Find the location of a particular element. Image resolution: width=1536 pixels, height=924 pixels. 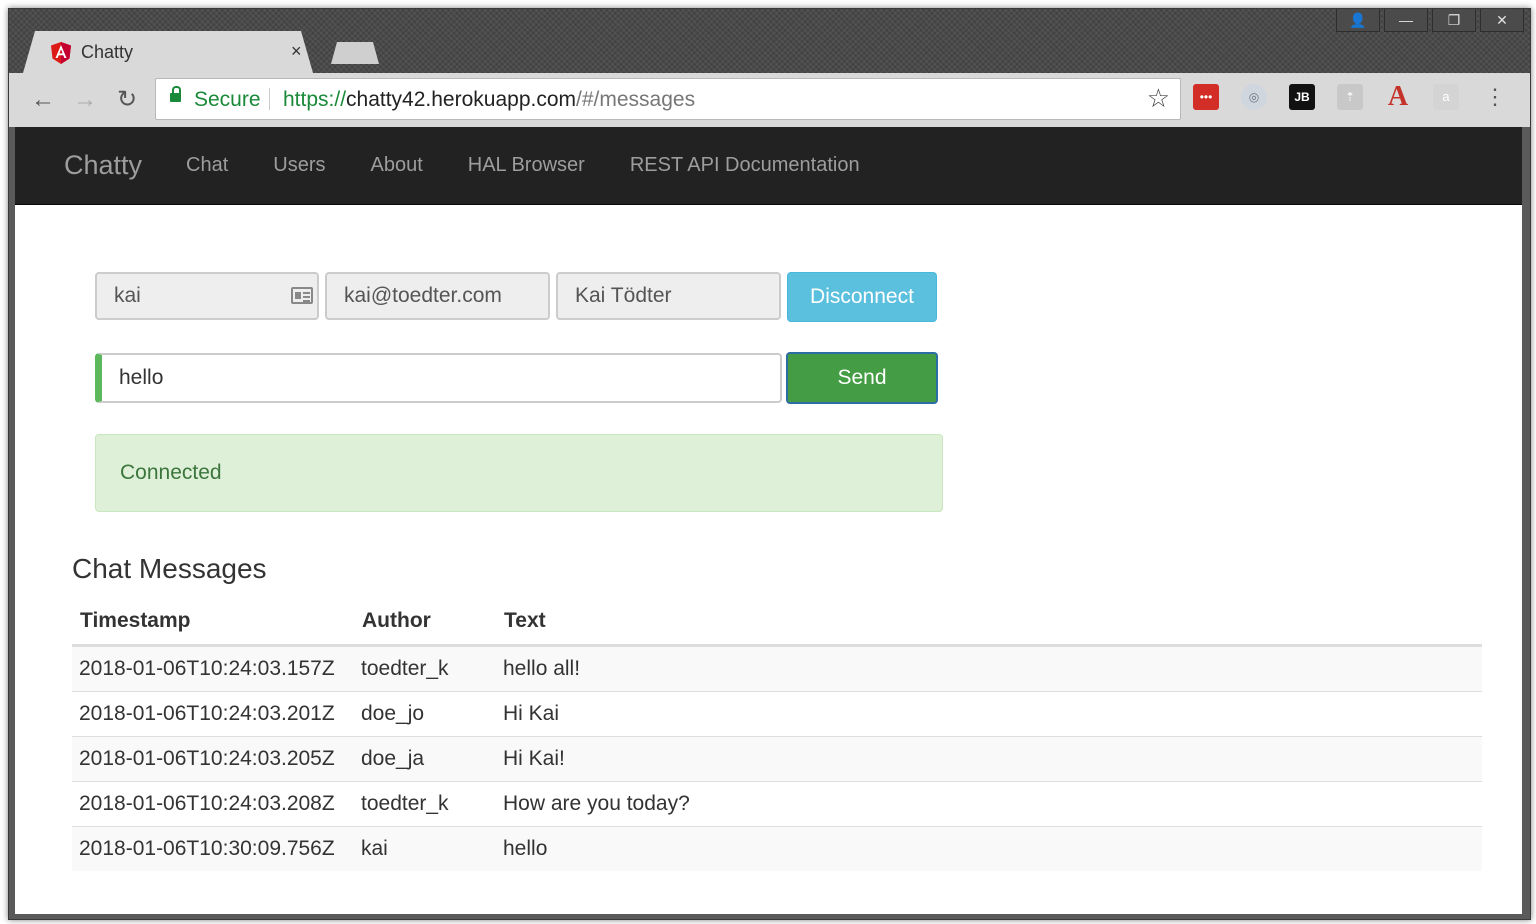

disconnect-button: Disconnect is located at coordinates (862, 297).